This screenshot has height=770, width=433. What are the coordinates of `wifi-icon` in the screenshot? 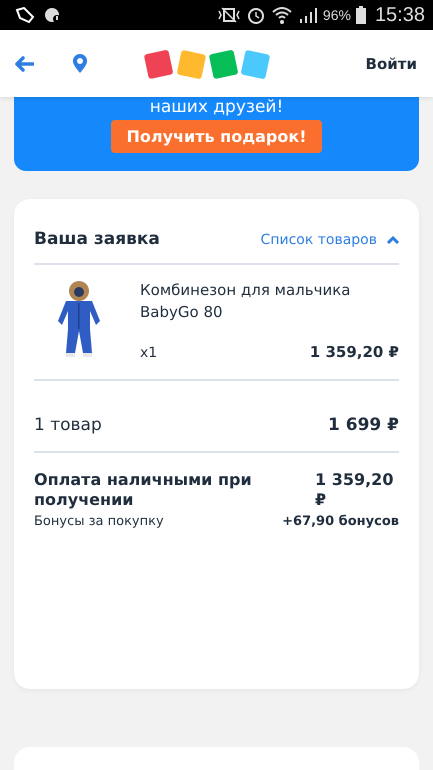 It's located at (281, 15).